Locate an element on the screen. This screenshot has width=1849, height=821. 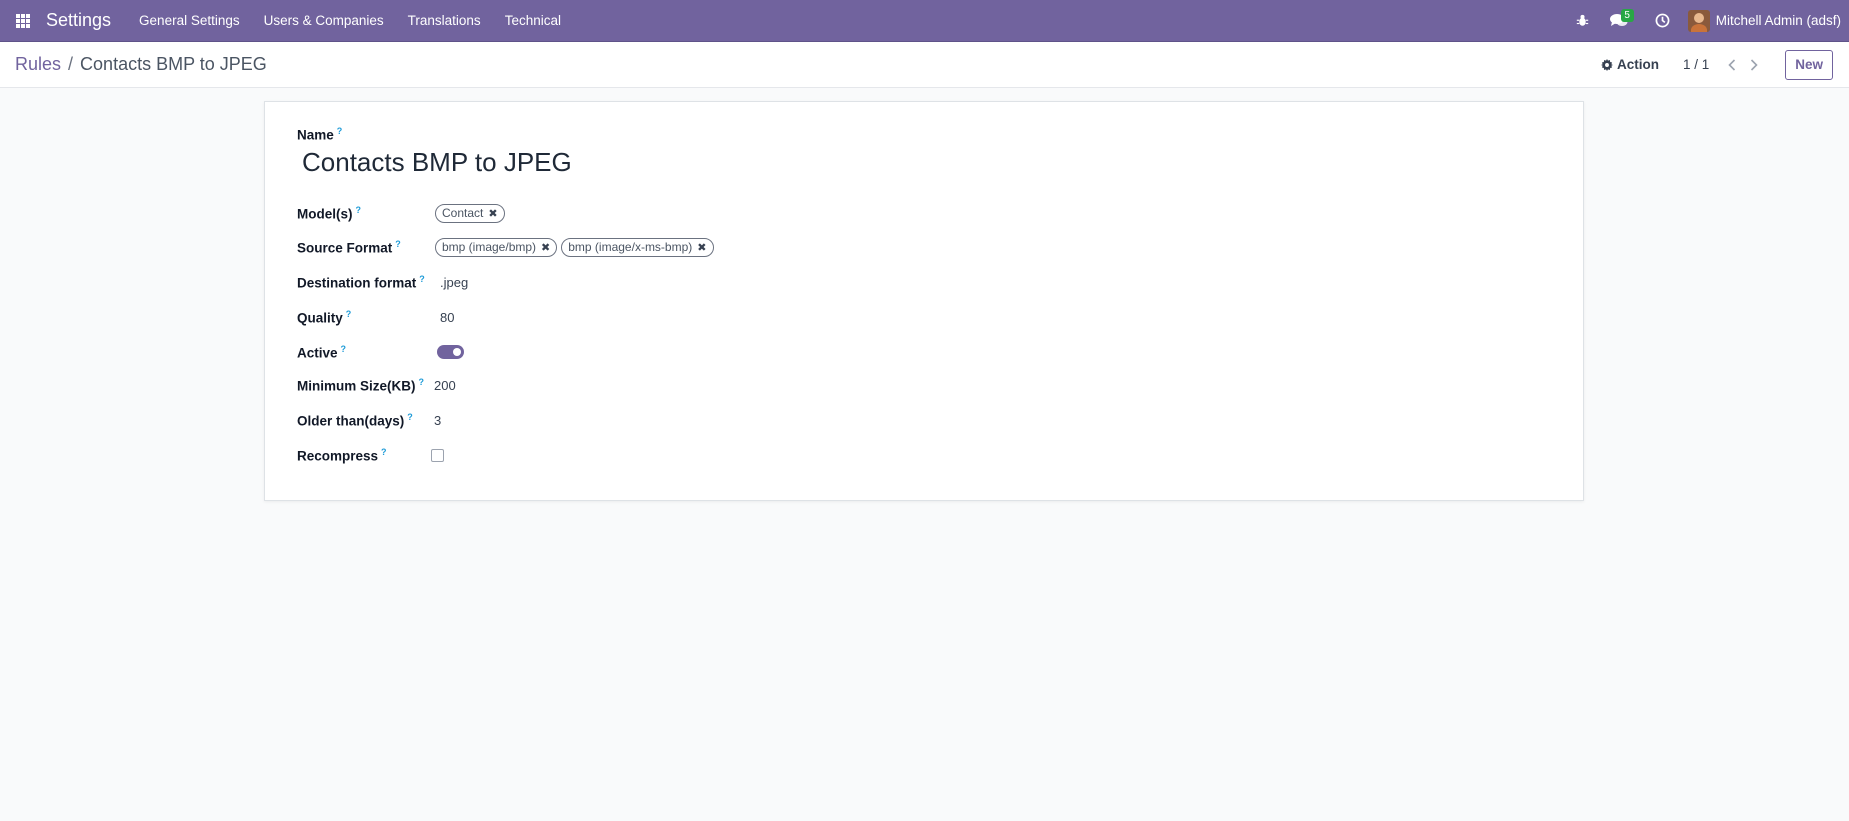
models-help-icon: ? is located at coordinates (359, 210).